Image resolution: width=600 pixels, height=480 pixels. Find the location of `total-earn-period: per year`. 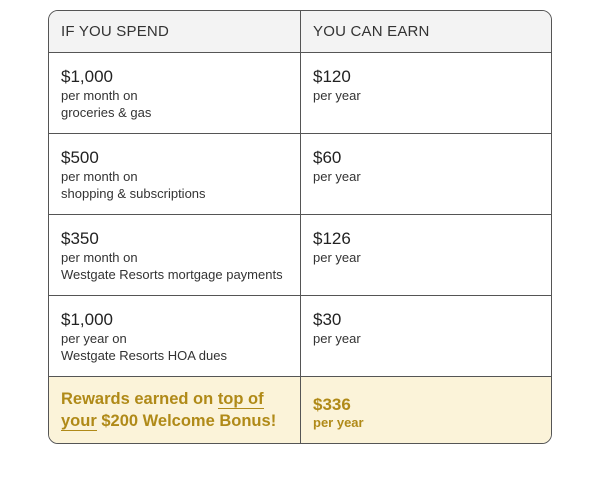

total-earn-period: per year is located at coordinates (338, 422).